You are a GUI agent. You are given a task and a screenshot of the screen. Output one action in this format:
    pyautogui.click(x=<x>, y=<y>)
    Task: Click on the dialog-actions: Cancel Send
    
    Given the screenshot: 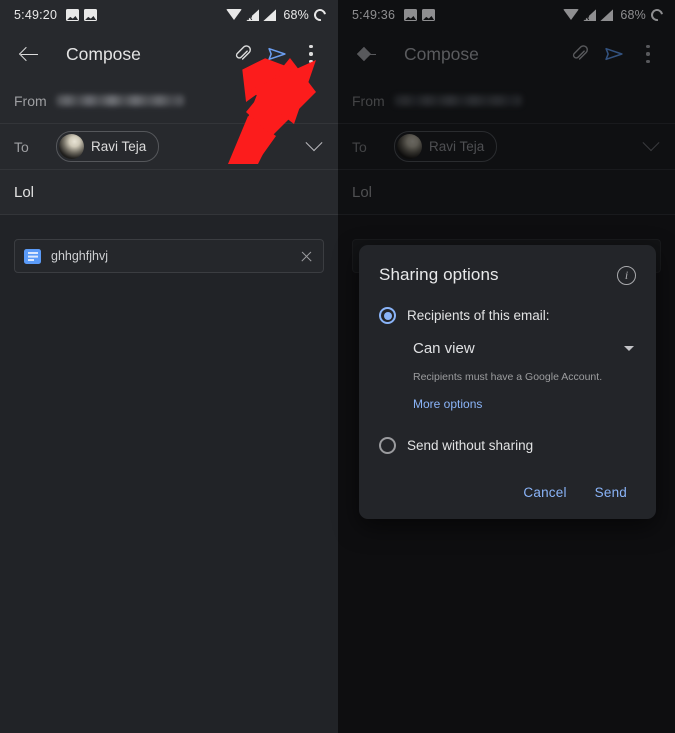 What is the action you would take?
    pyautogui.click(x=507, y=492)
    